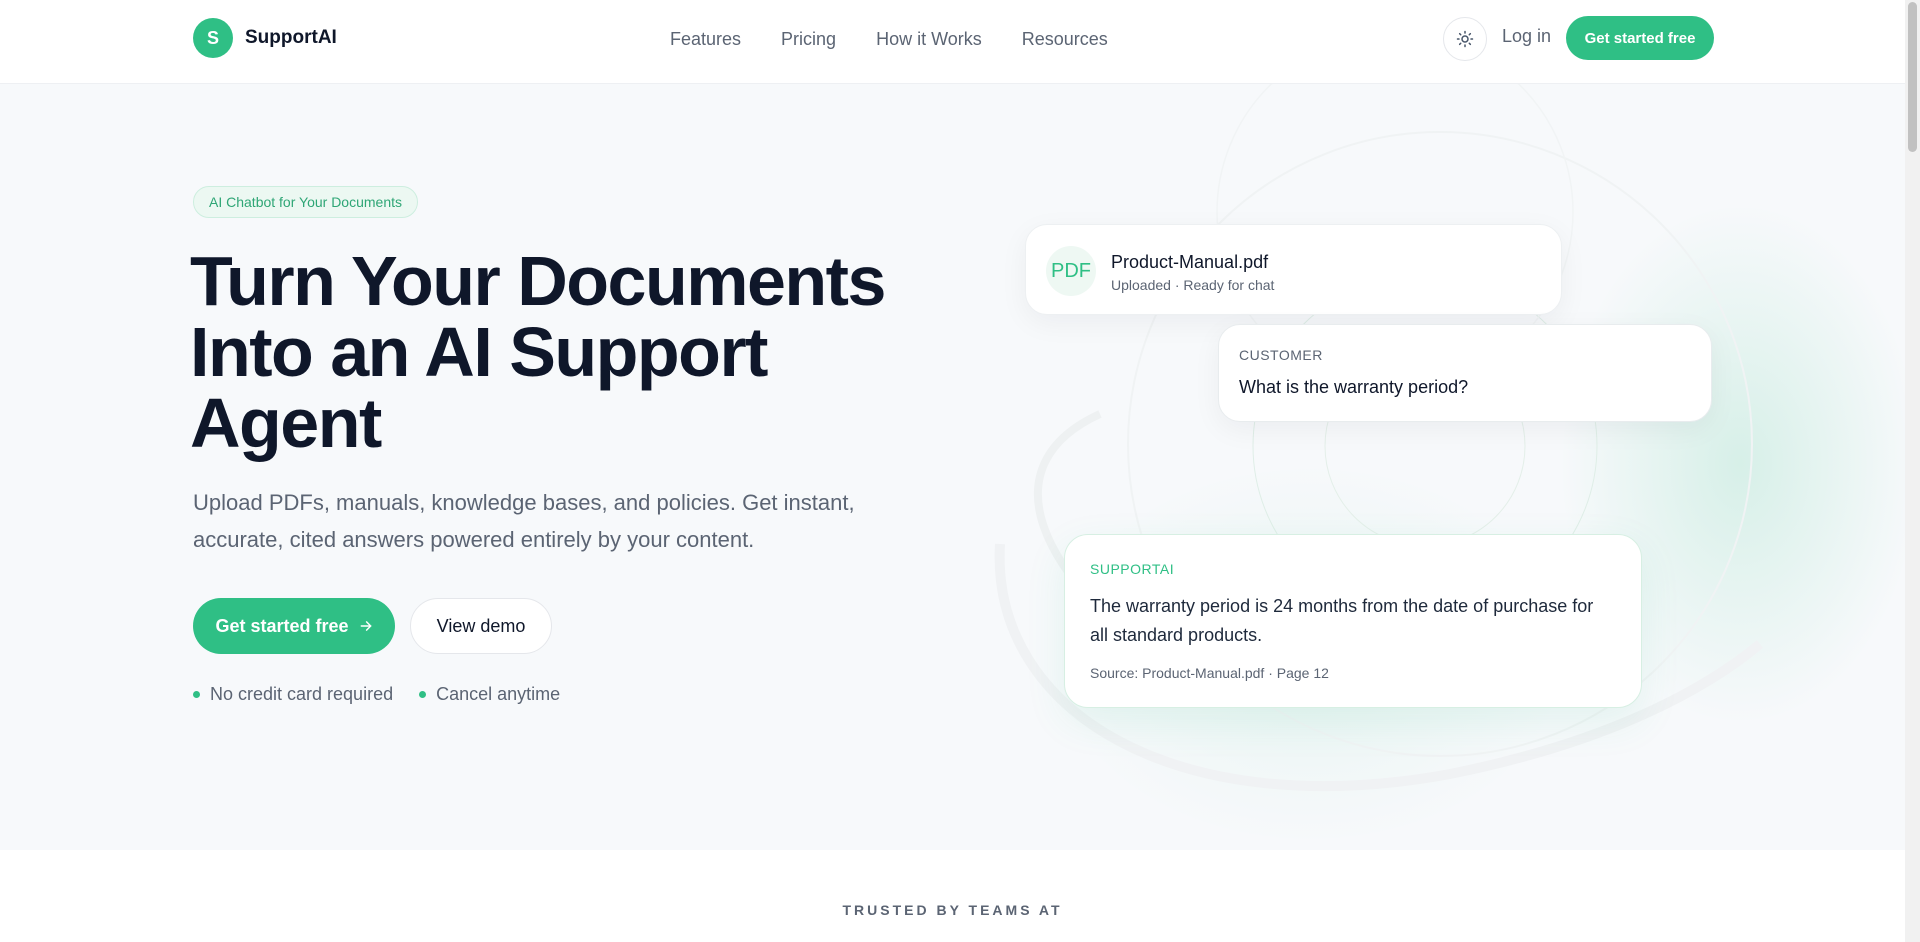  What do you see at coordinates (1065, 39) in the screenshot?
I see `nav-resources: Resources` at bounding box center [1065, 39].